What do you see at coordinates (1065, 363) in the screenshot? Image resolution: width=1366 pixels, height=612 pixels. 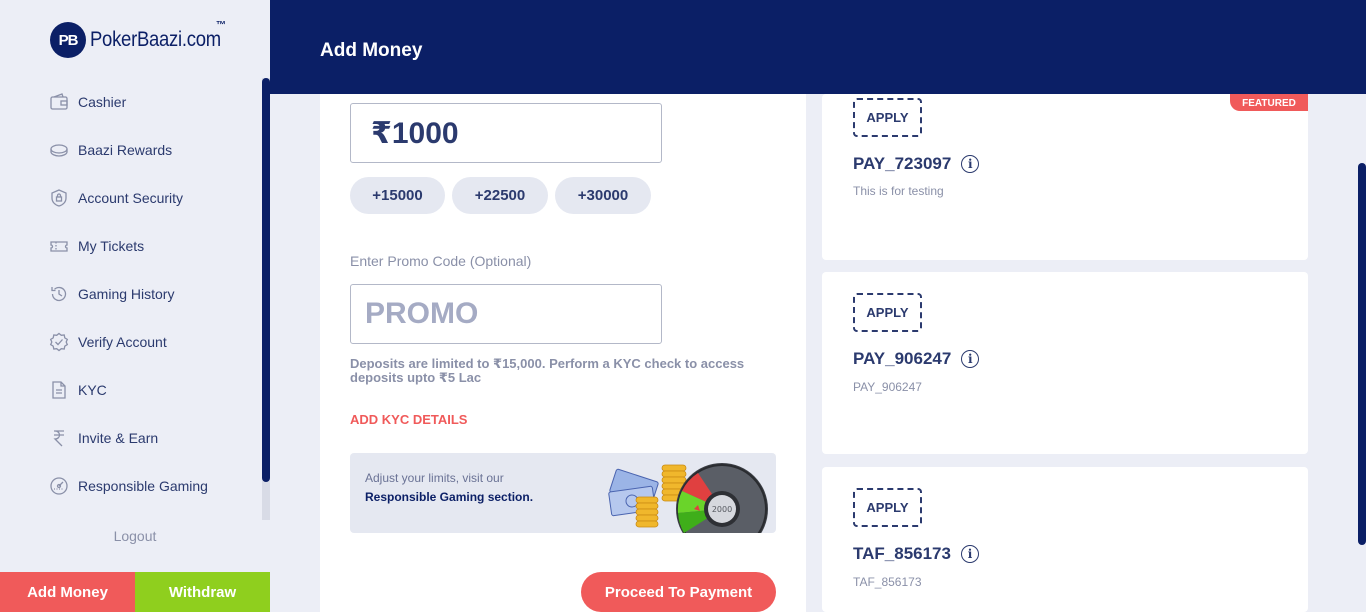 I see `offer-card: APPLY PAY_906247 i PAY_906247` at bounding box center [1065, 363].